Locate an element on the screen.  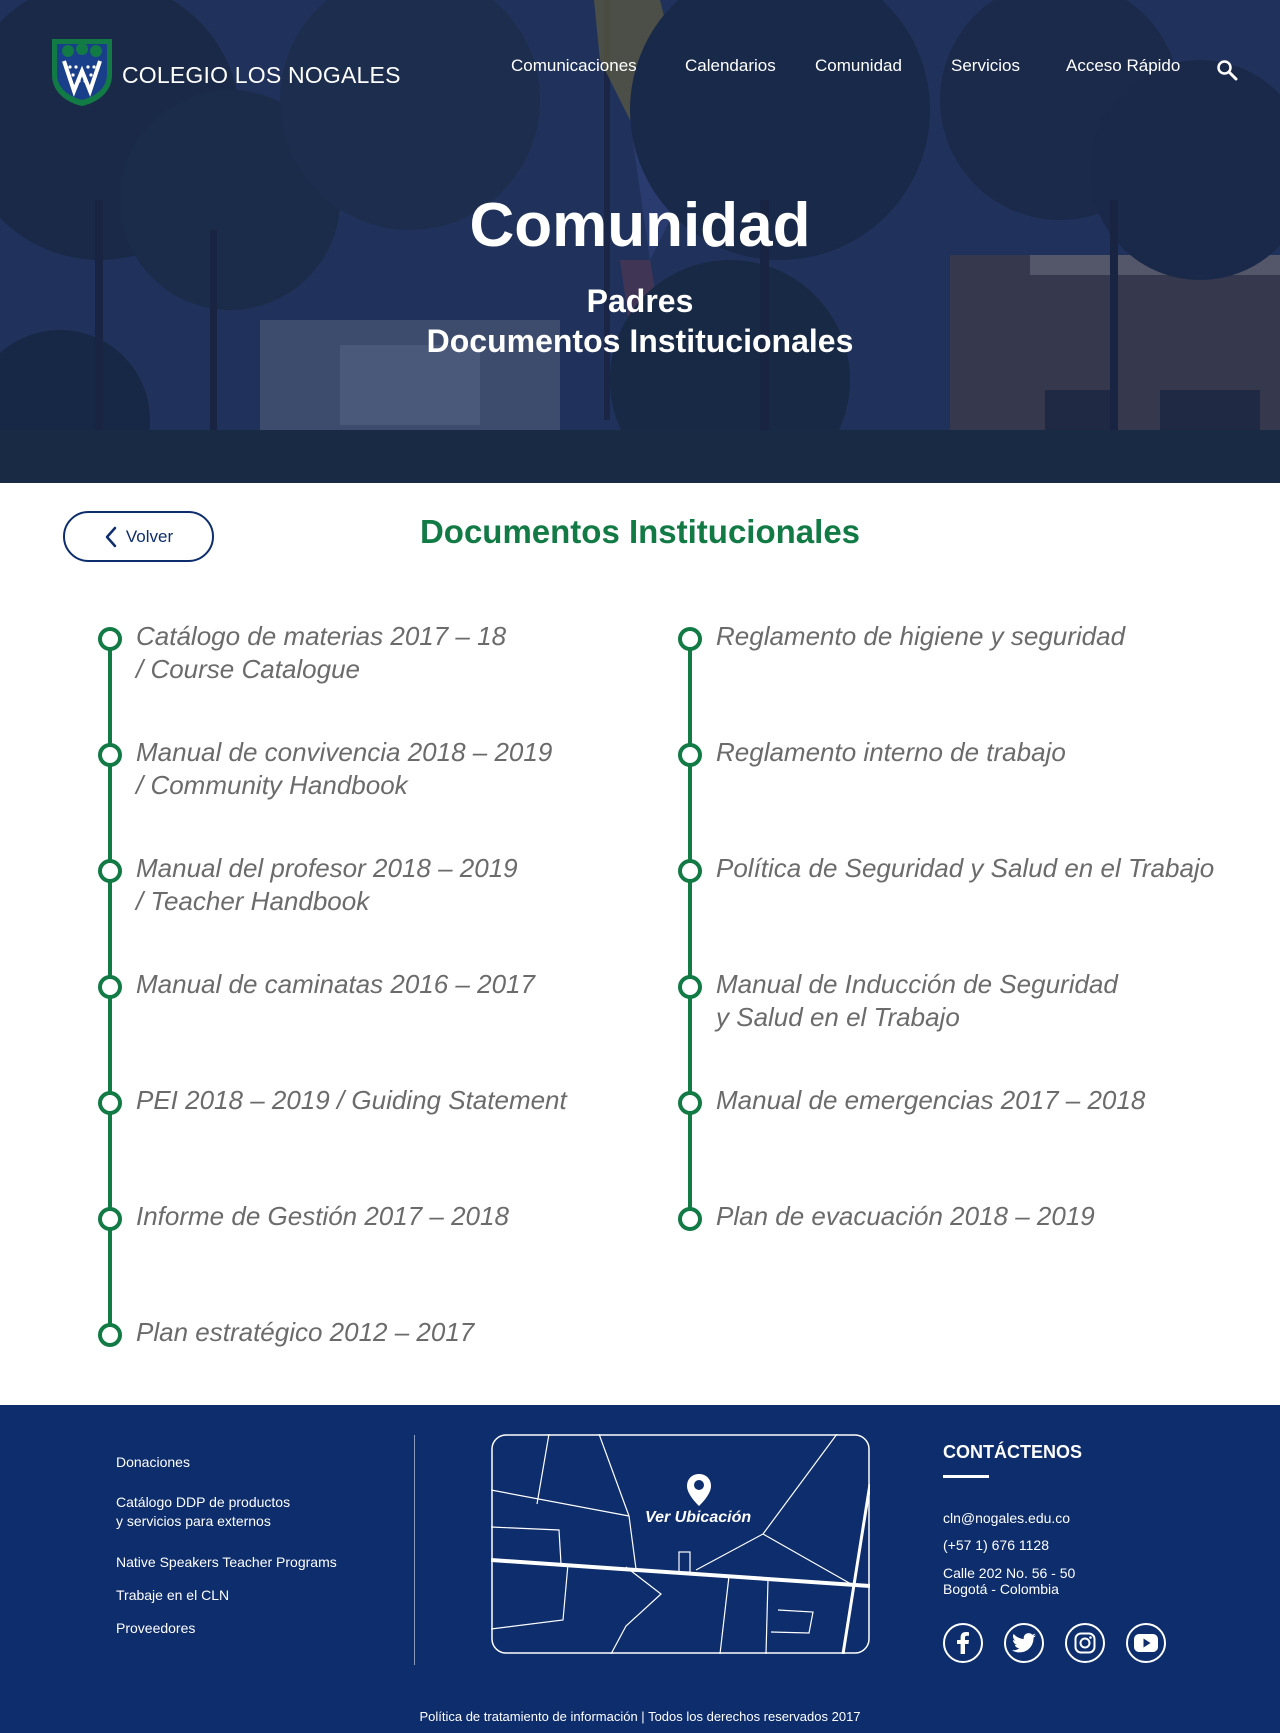
privacy-policy-link: Política de tratamiento de información is located at coordinates (528, 1716).